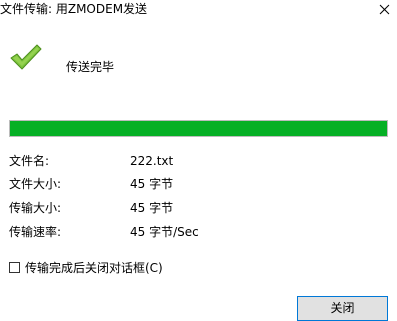 The image size is (397, 321). Describe the element at coordinates (384, 10) in the screenshot. I see `close-x-icon` at that location.